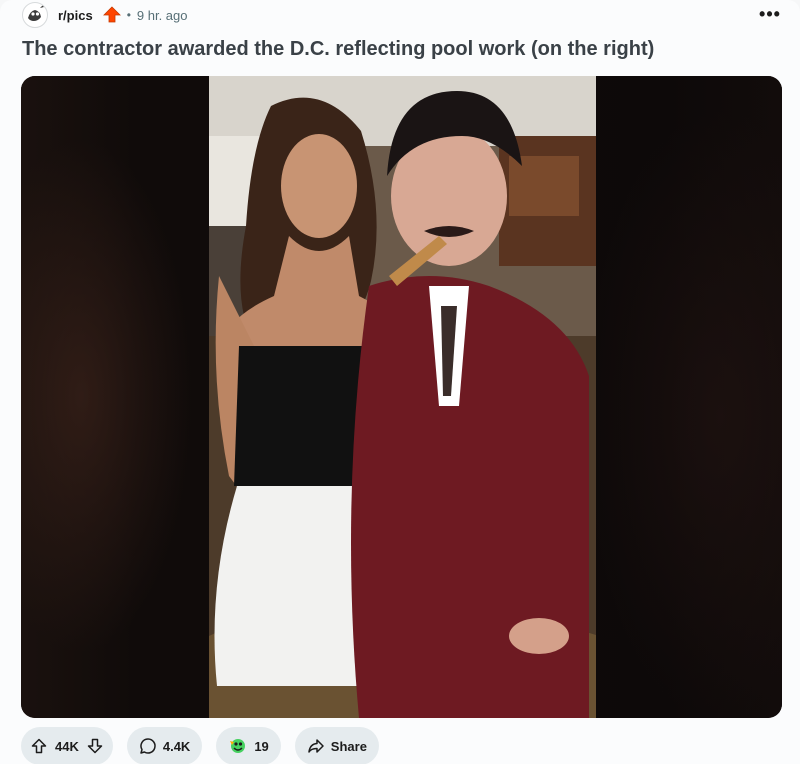 This screenshot has height=764, width=800. What do you see at coordinates (148, 746) in the screenshot?
I see `comment-bubble-icon` at bounding box center [148, 746].